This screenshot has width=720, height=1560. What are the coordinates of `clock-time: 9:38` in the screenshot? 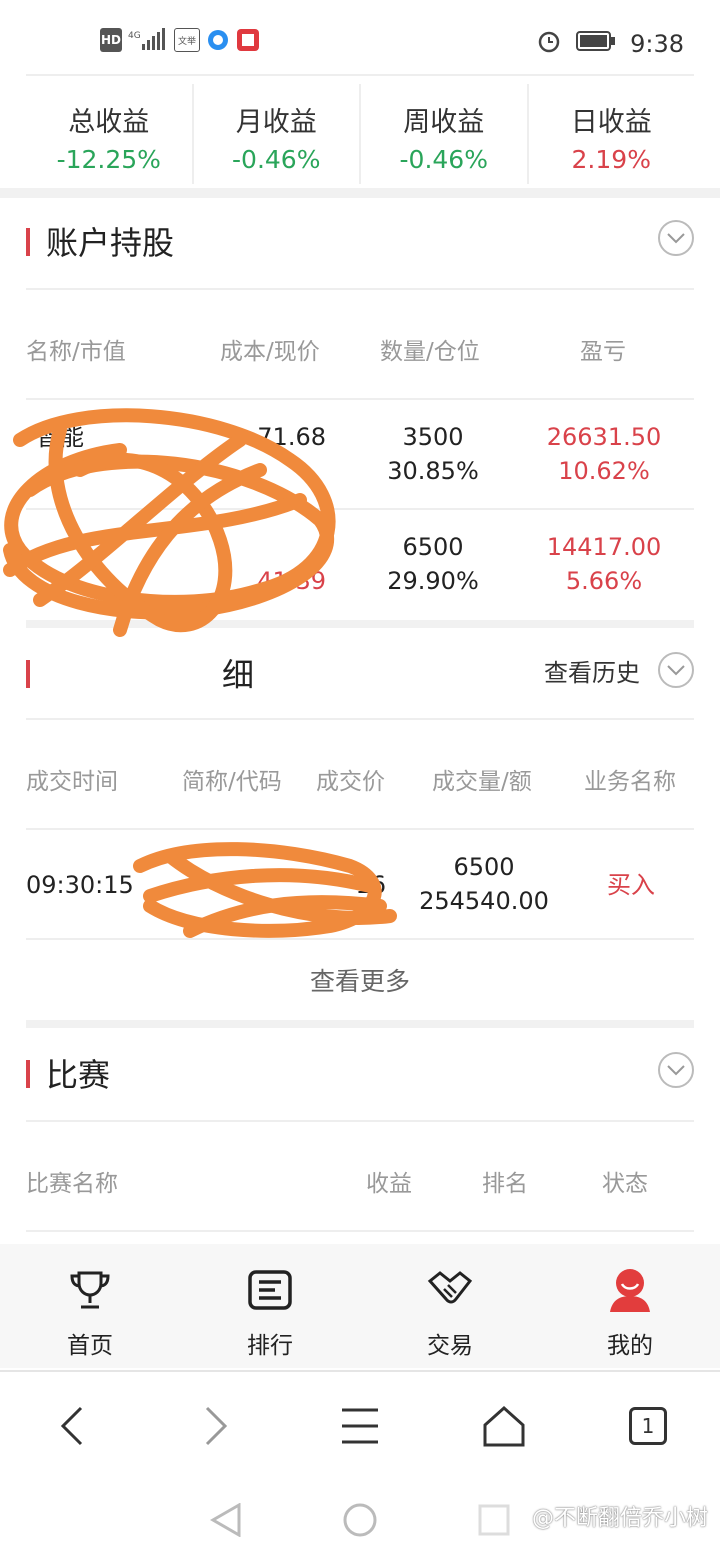 It's located at (657, 44).